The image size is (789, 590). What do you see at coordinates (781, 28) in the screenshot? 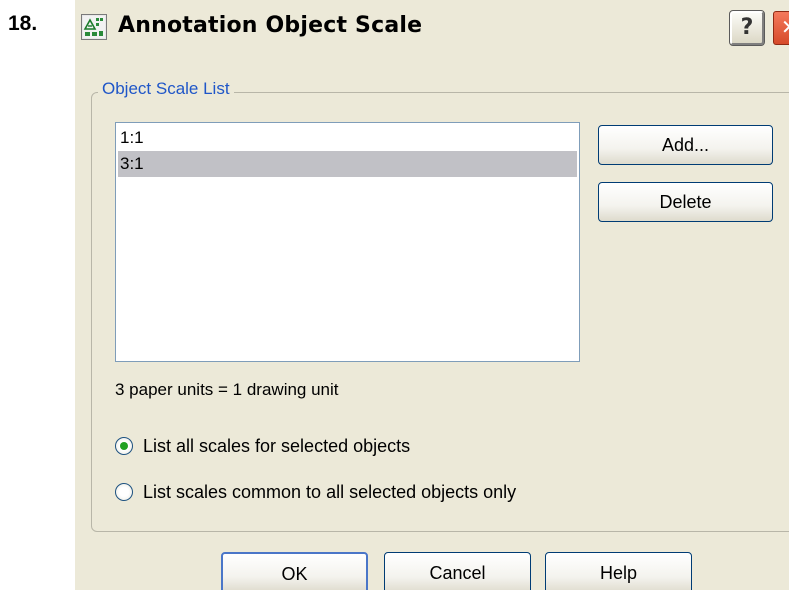
I see `close-button: ✕` at bounding box center [781, 28].